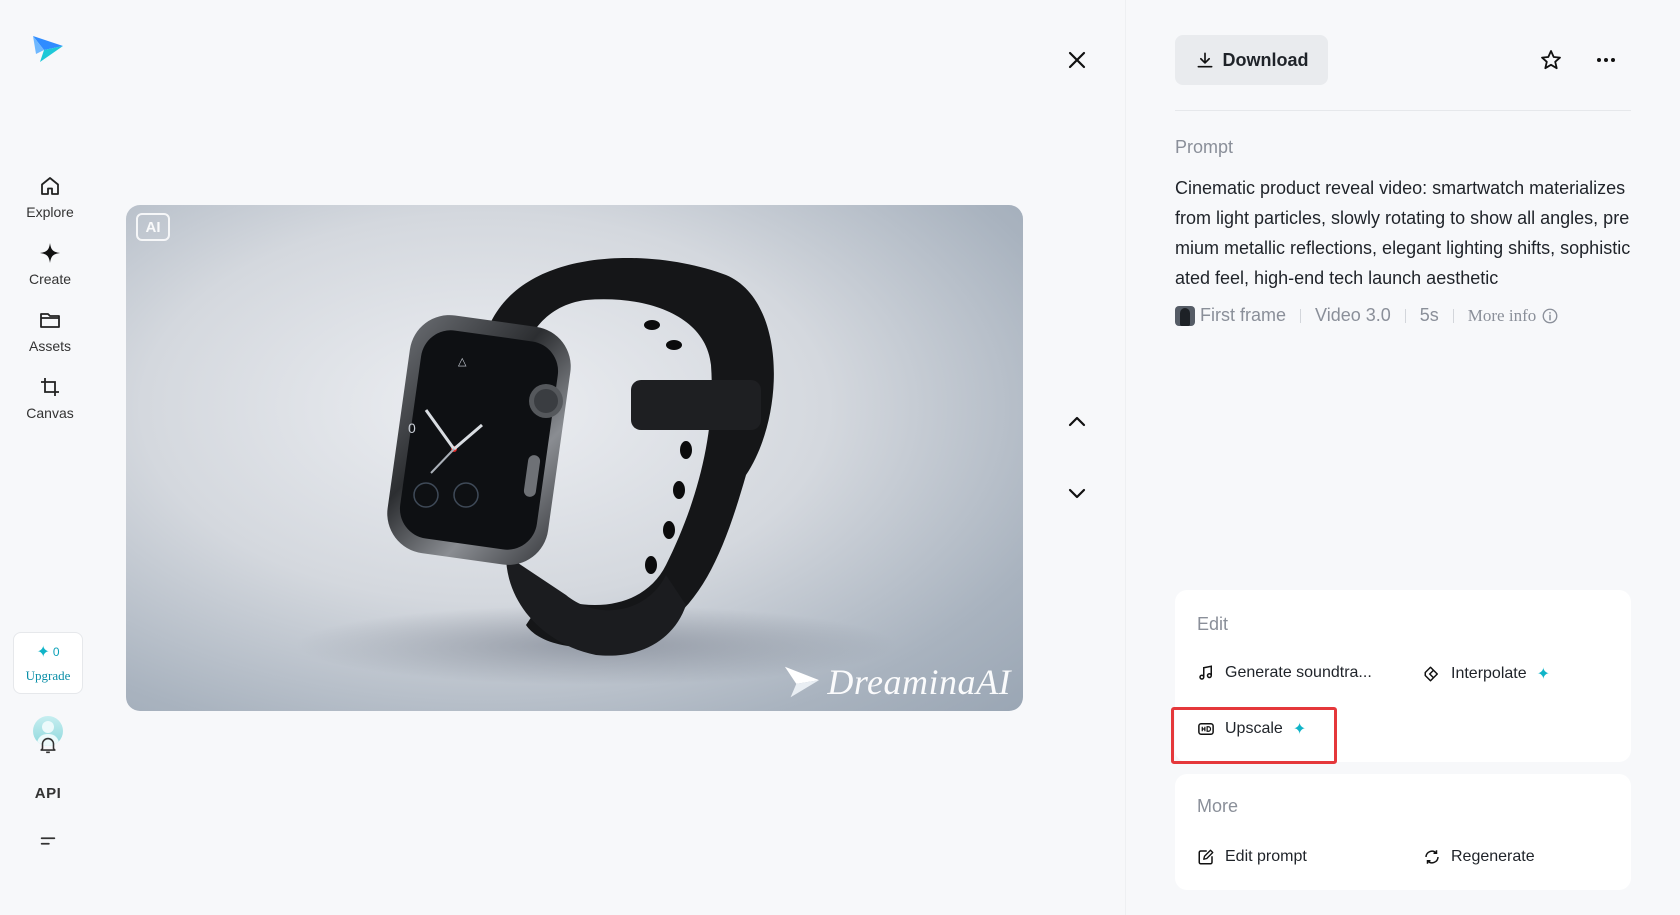 This screenshot has height=915, width=1680. What do you see at coordinates (50, 212) in the screenshot?
I see `sidebar-item-label: Explore` at bounding box center [50, 212].